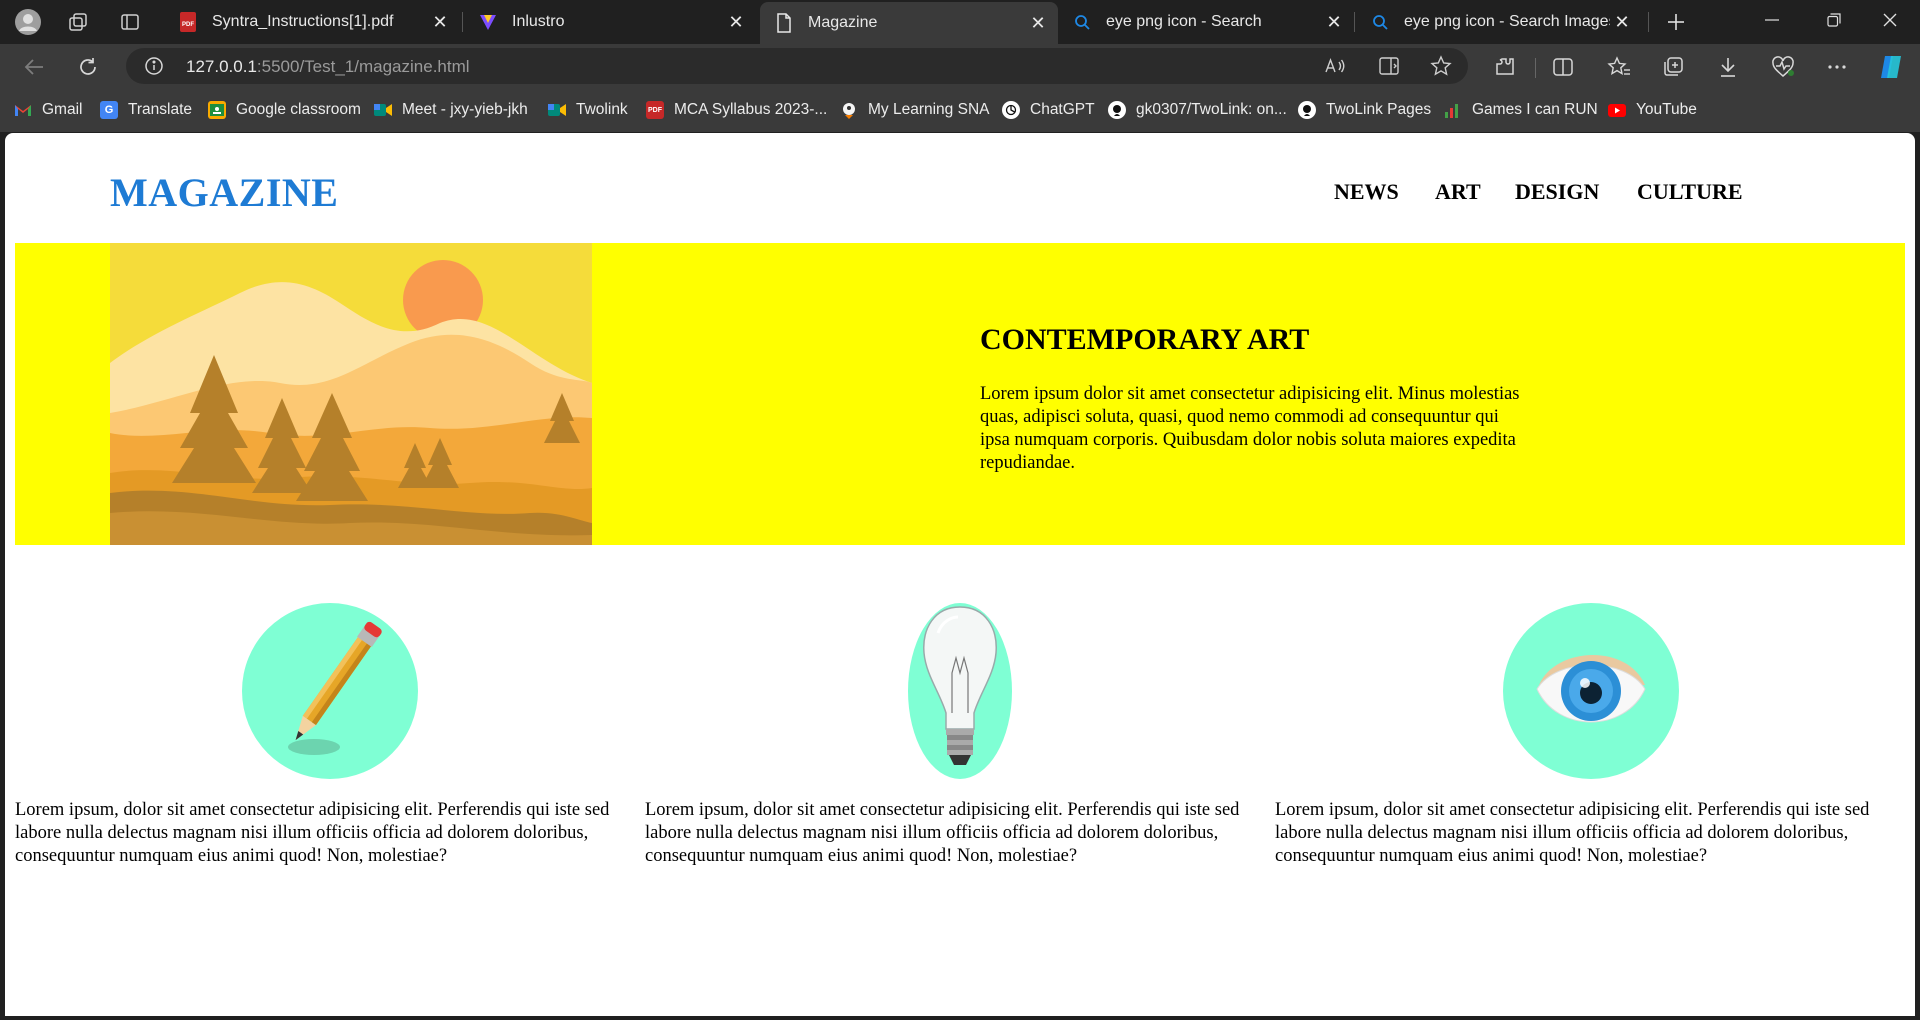 This screenshot has height=1020, width=1920. What do you see at coordinates (1366, 192) in the screenshot?
I see `nav-news: NEWS` at bounding box center [1366, 192].